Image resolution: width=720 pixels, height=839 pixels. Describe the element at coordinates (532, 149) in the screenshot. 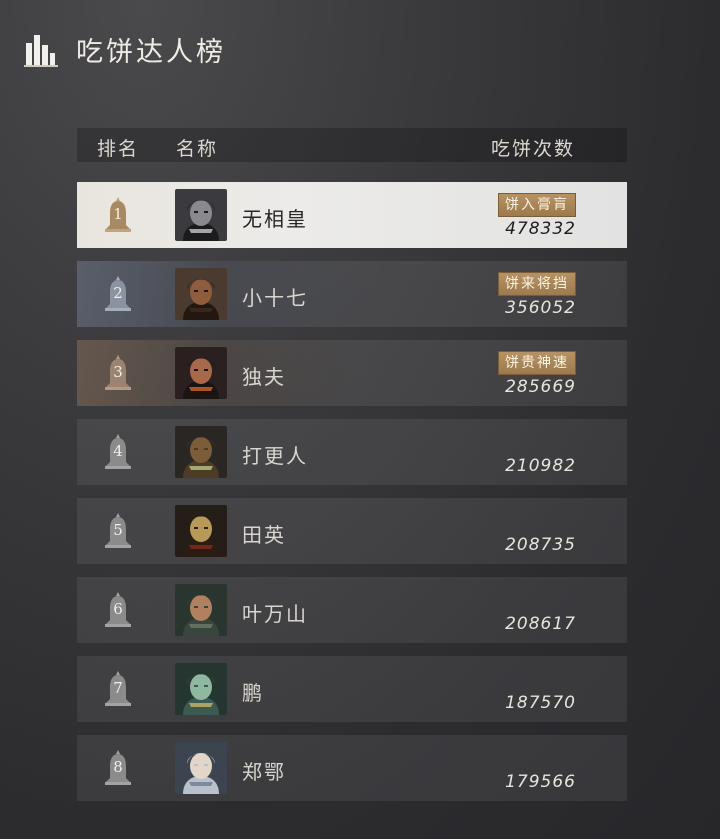

I see `column-count: 吃饼次数` at that location.